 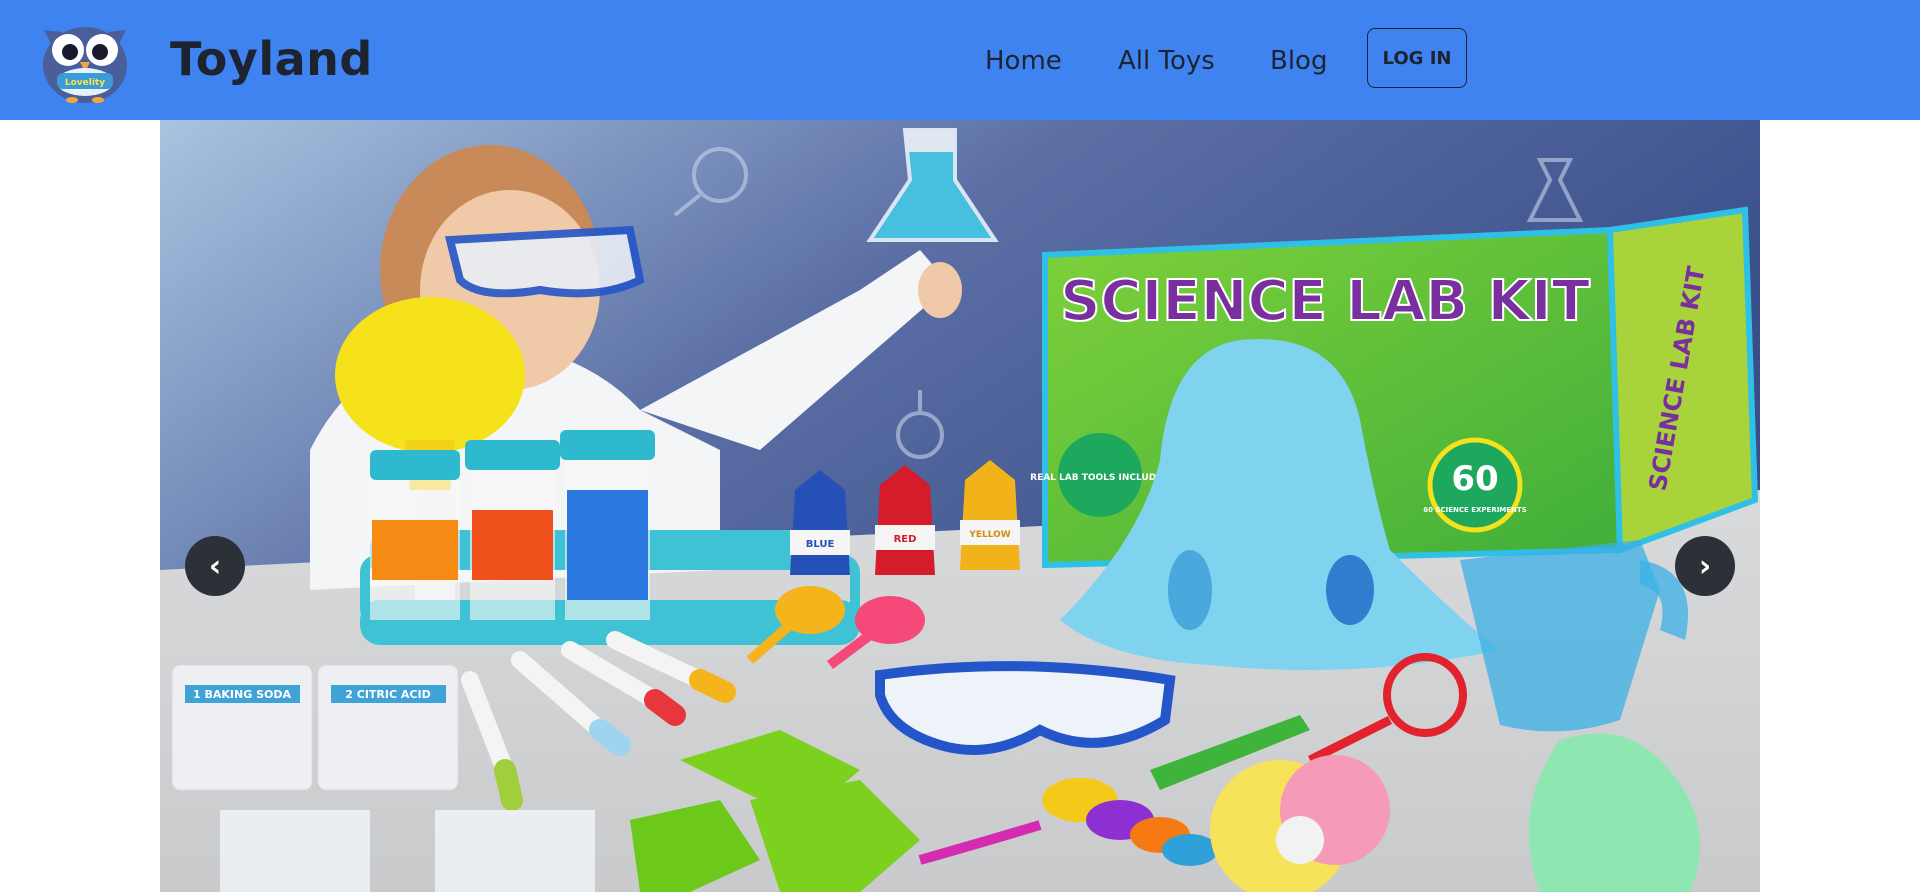 What do you see at coordinates (271, 59) in the screenshot?
I see `brand-title: Toyland` at bounding box center [271, 59].